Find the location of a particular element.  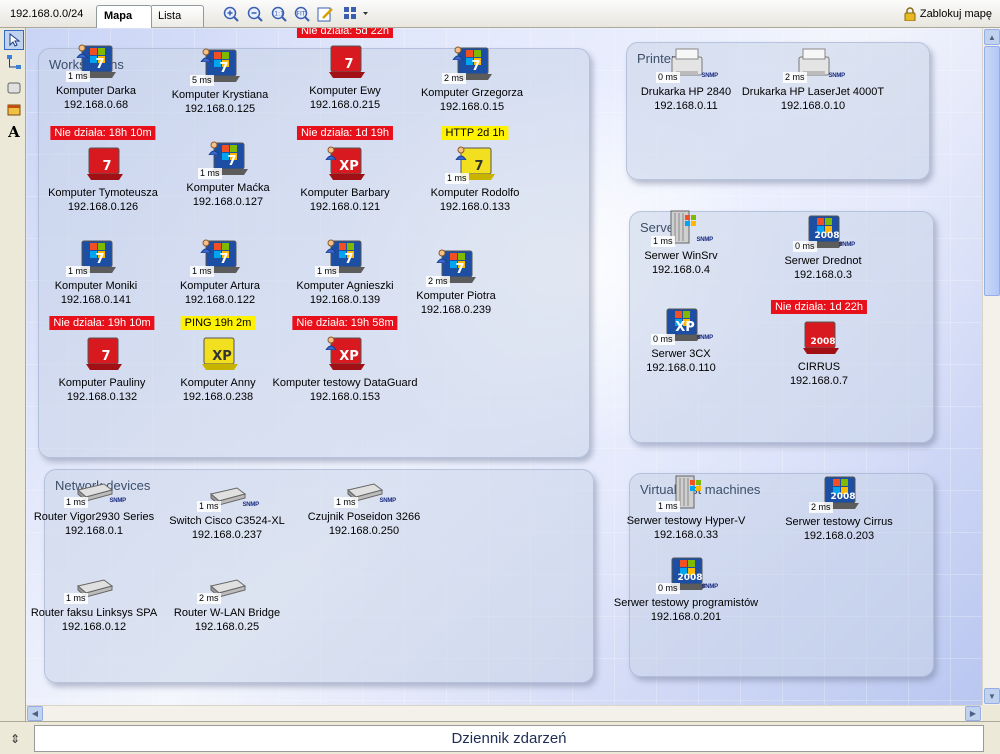

device-ip: 192.168.0.7 is located at coordinates (819, 381).